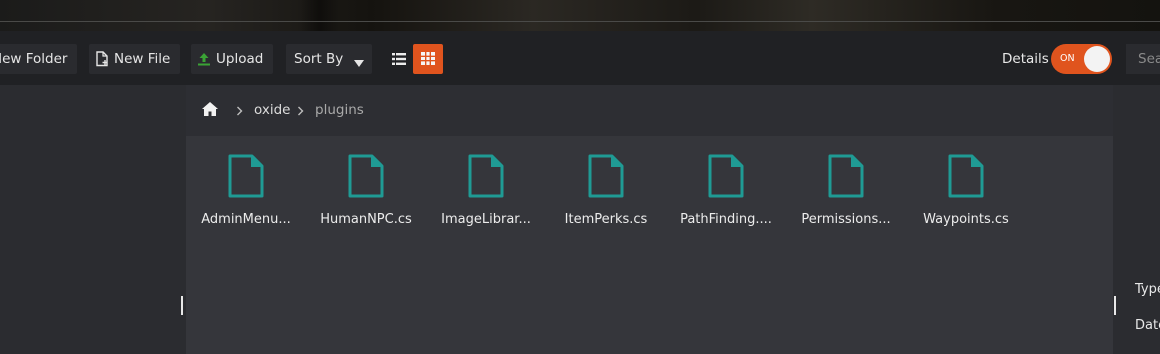 This screenshot has height=354, width=1160. I want to click on breadcrumb-item-plugins: plugins, so click(339, 110).